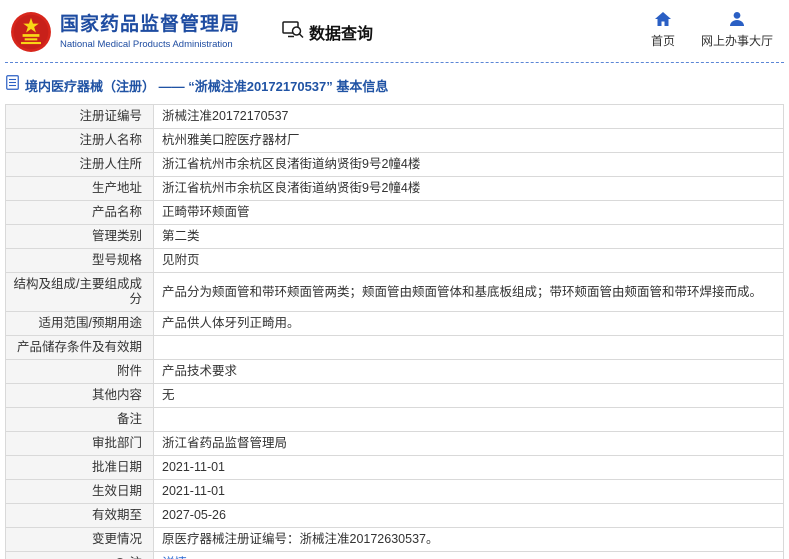 The height and width of the screenshot is (559, 789). I want to click on row-label: 备注, so click(79, 419).